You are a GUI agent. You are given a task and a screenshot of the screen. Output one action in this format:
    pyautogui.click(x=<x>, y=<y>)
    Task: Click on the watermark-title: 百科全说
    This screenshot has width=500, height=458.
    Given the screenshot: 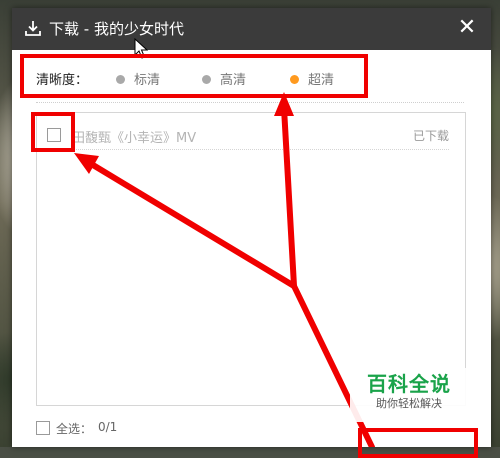 What is the action you would take?
    pyautogui.click(x=409, y=384)
    